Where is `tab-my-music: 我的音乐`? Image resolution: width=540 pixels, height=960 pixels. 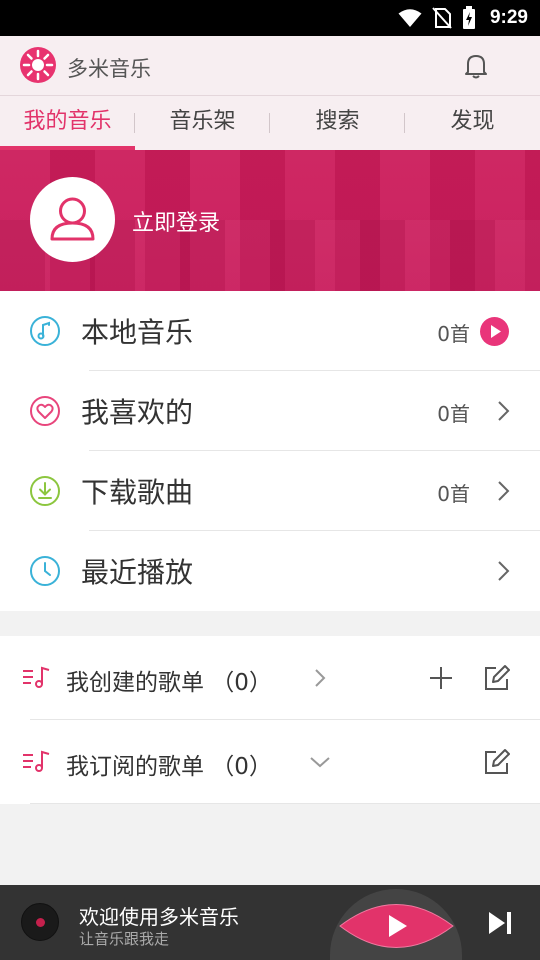
tab-my-music: 我的音乐 is located at coordinates (67, 123).